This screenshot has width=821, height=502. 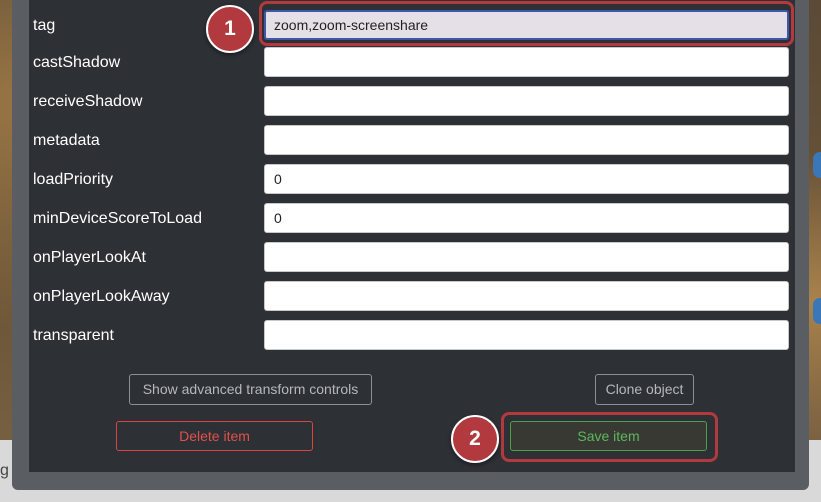 I want to click on field-label: loadPriority, so click(x=73, y=179).